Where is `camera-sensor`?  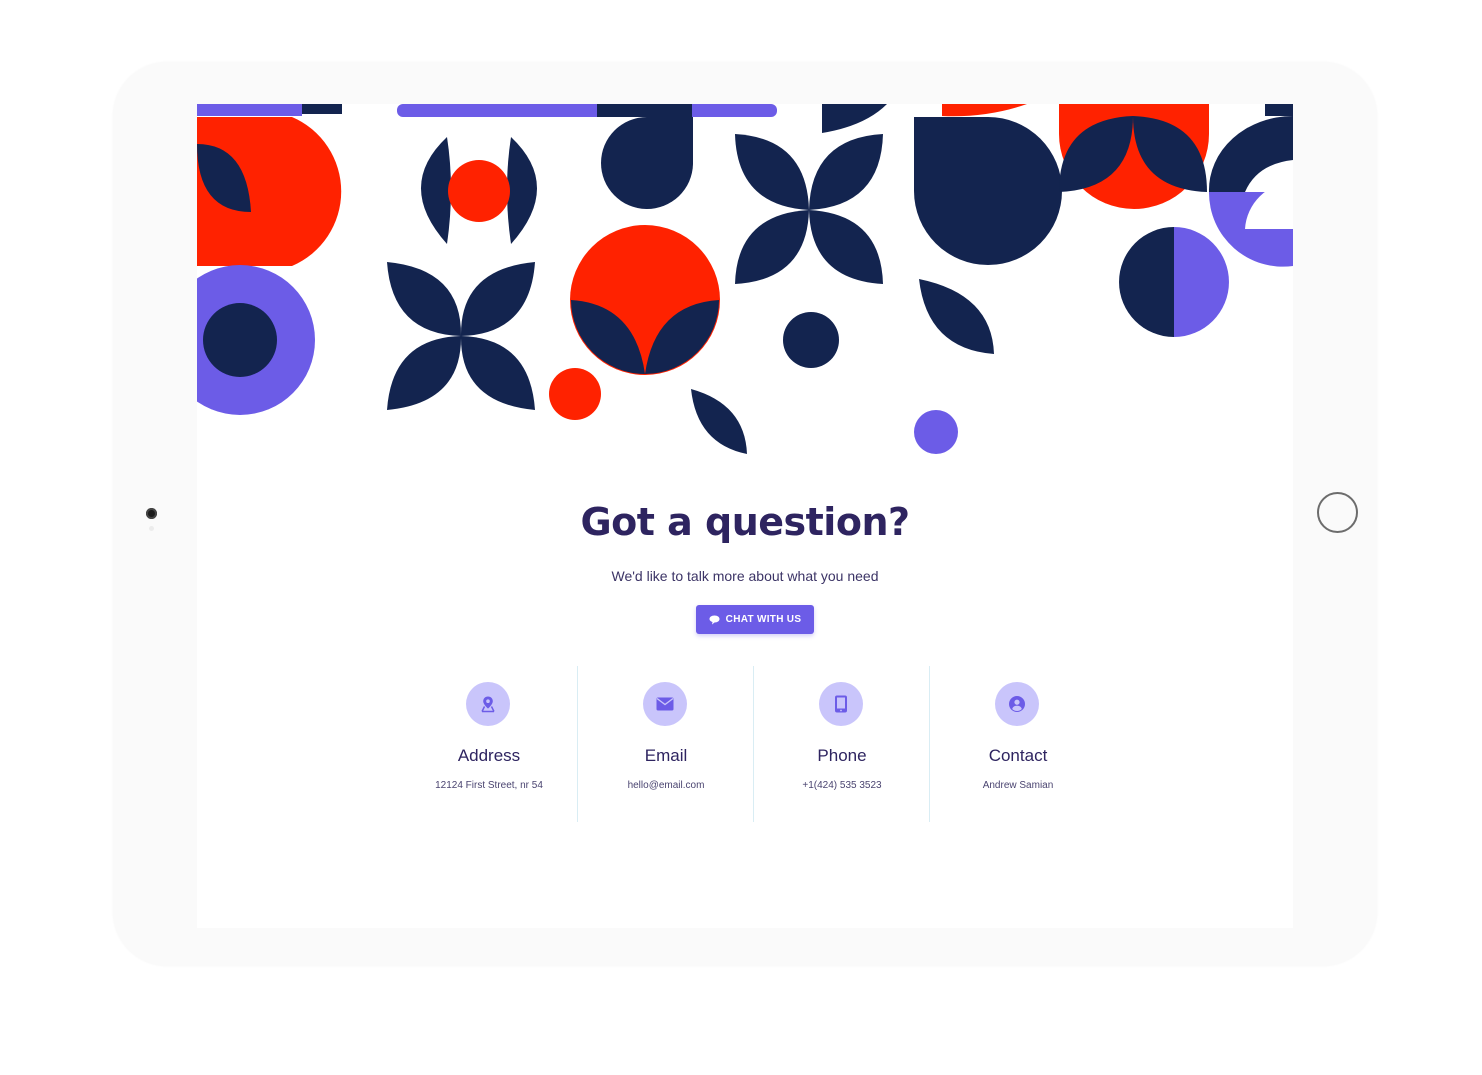
camera-sensor is located at coordinates (151, 528).